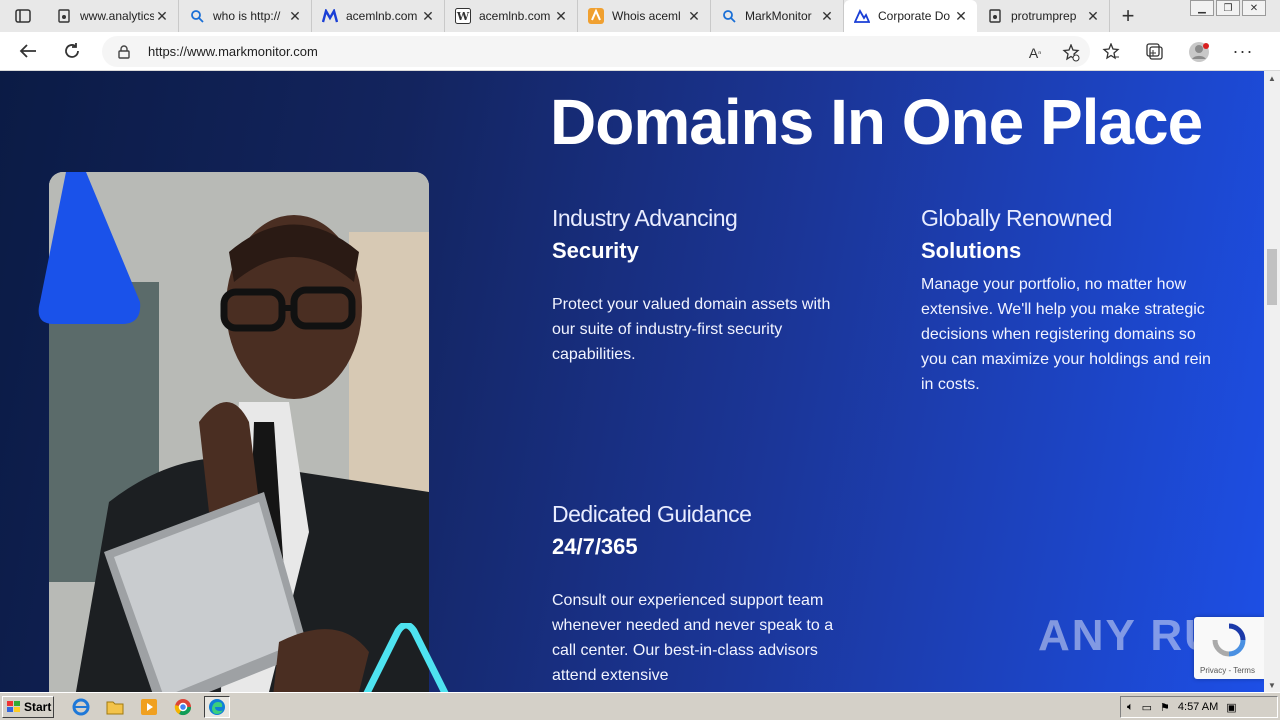  What do you see at coordinates (117, 16) in the screenshot?
I see `tab-title: www.analytics` at bounding box center [117, 16].